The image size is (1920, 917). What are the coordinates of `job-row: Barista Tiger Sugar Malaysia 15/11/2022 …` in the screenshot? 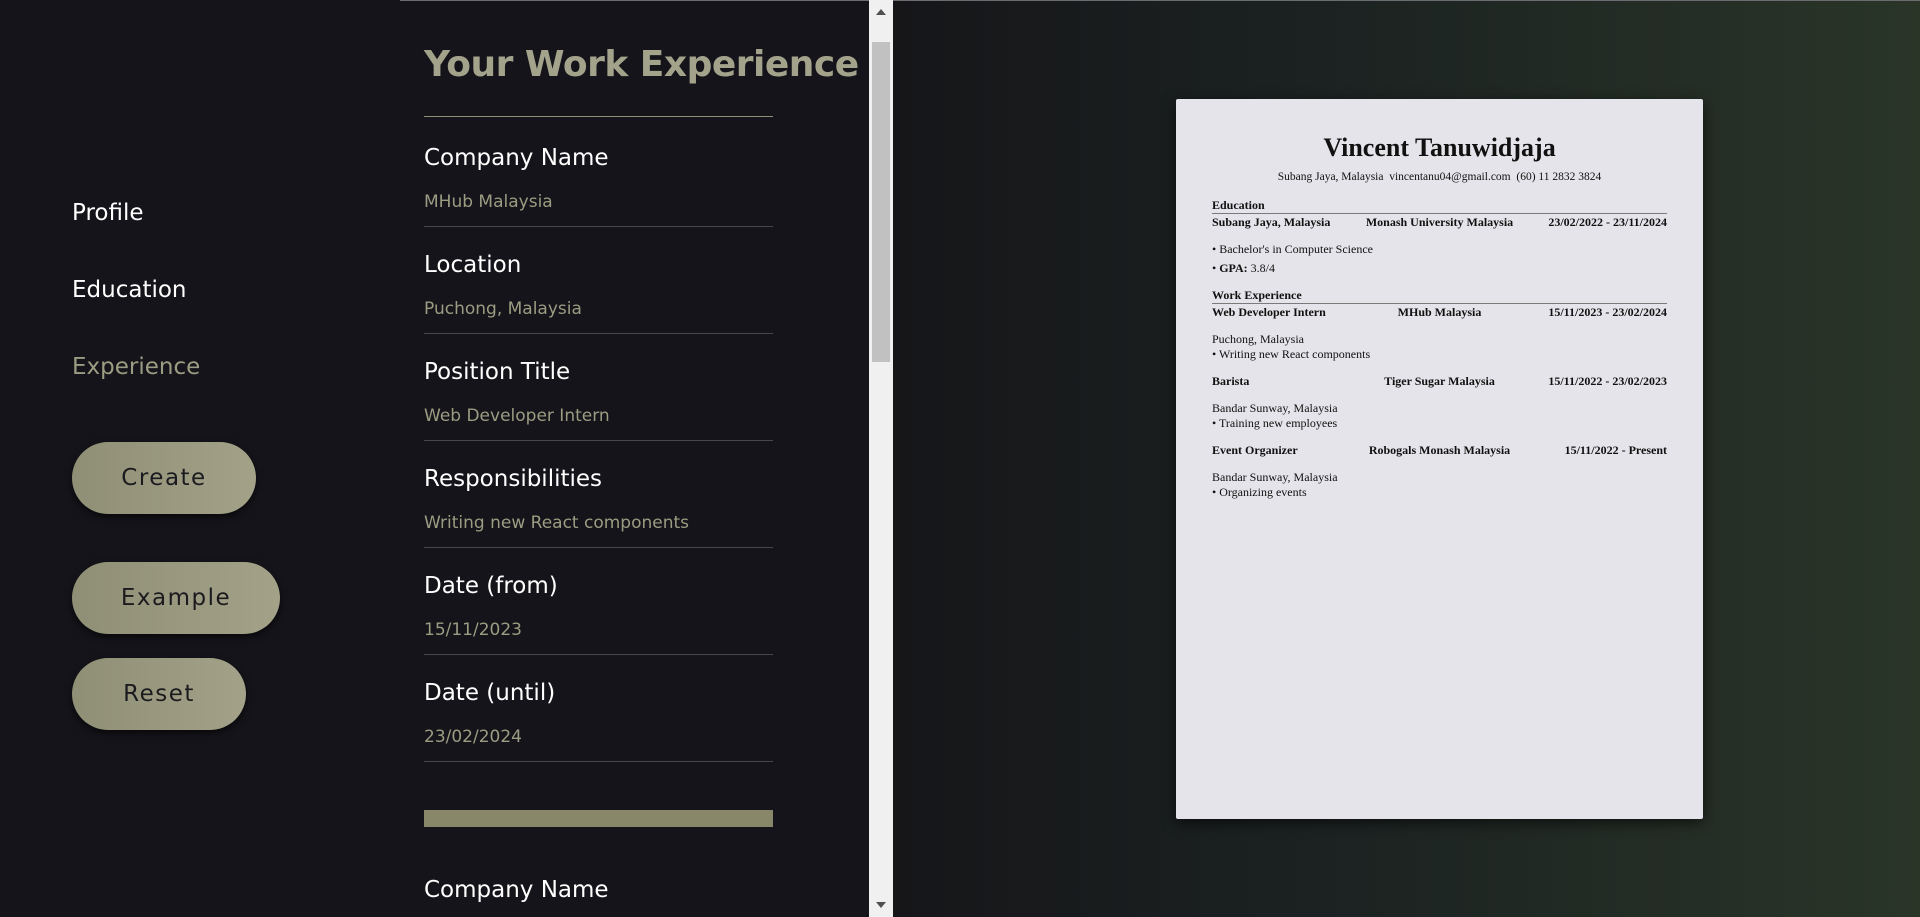 It's located at (1439, 381).